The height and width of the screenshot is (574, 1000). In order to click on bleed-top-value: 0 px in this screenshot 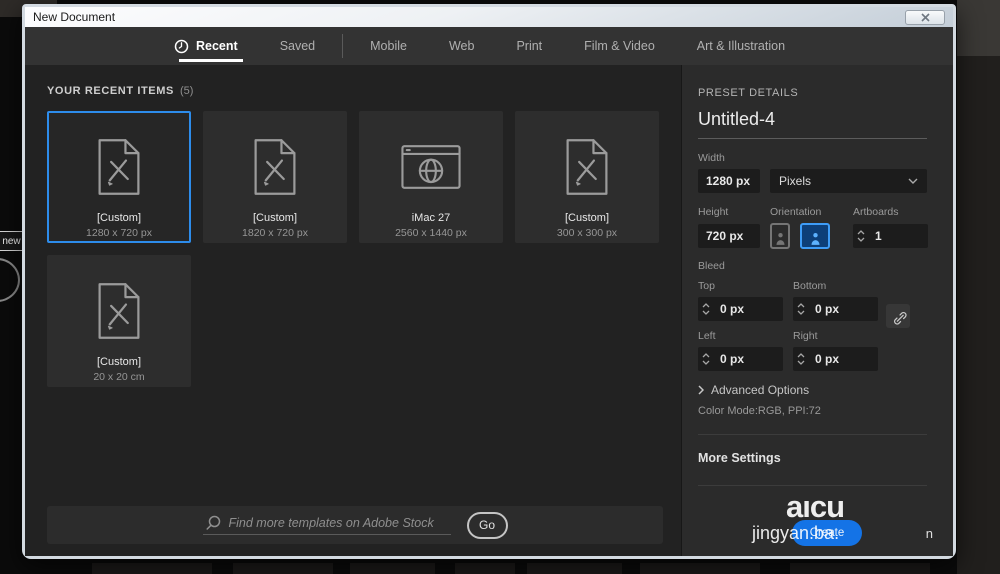, I will do `click(732, 309)`.